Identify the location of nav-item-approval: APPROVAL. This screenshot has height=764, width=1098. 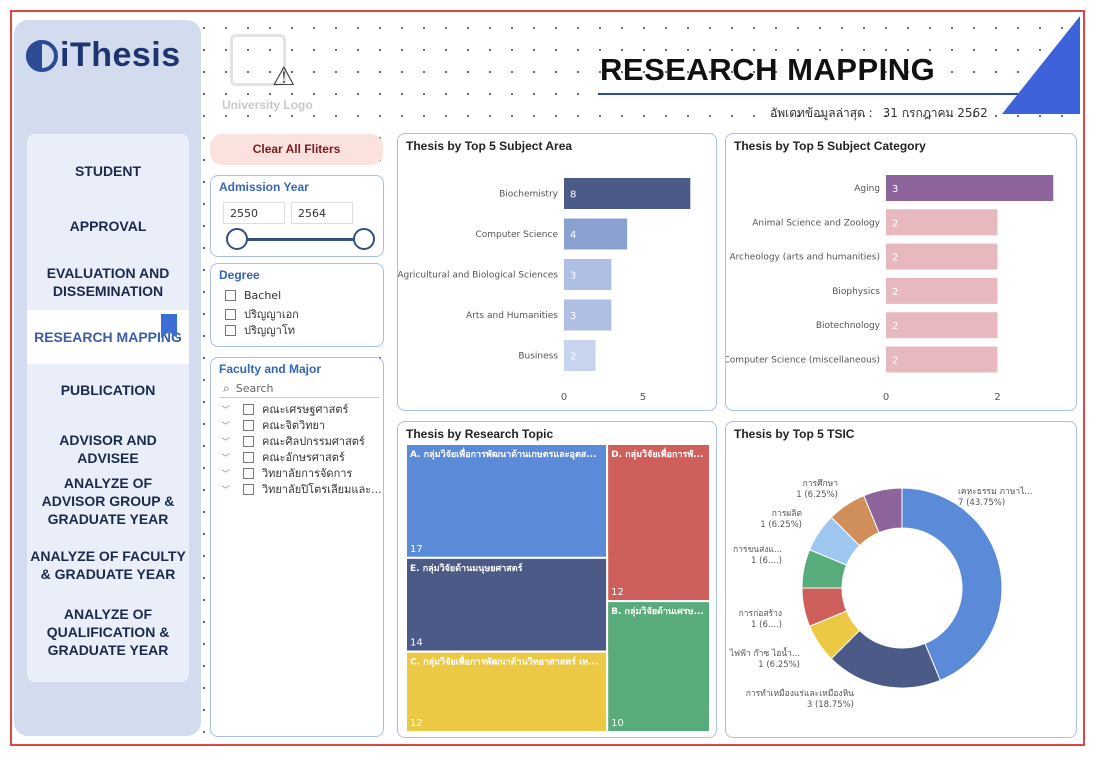
(108, 226).